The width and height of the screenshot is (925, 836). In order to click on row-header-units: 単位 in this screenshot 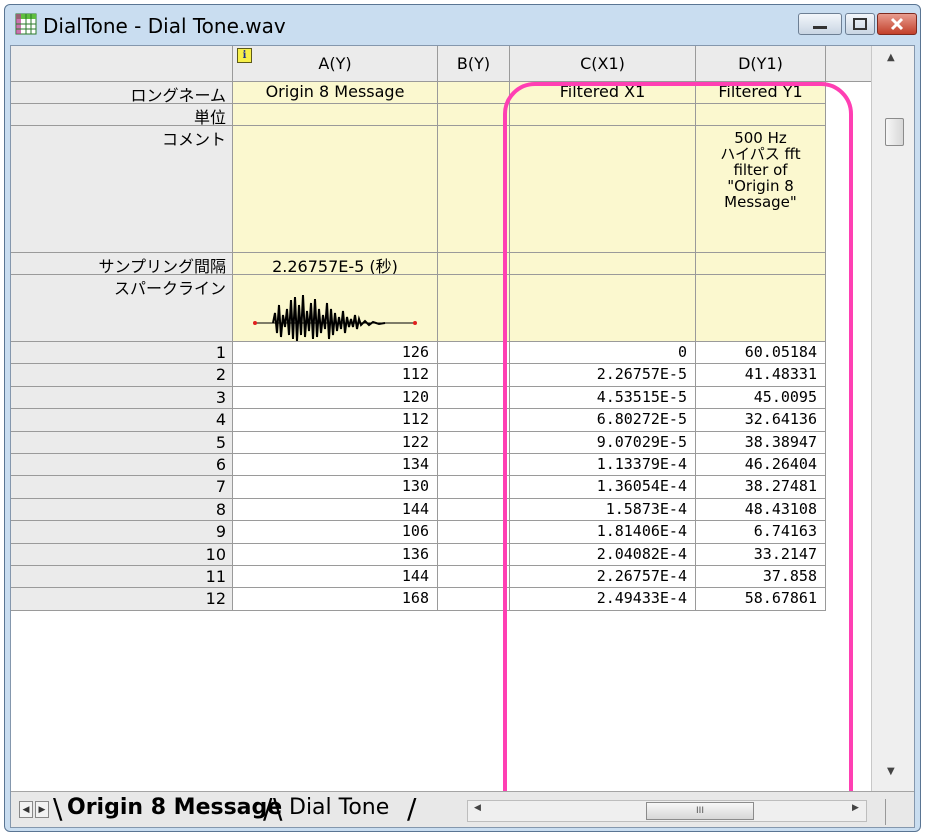, I will do `click(122, 115)`.